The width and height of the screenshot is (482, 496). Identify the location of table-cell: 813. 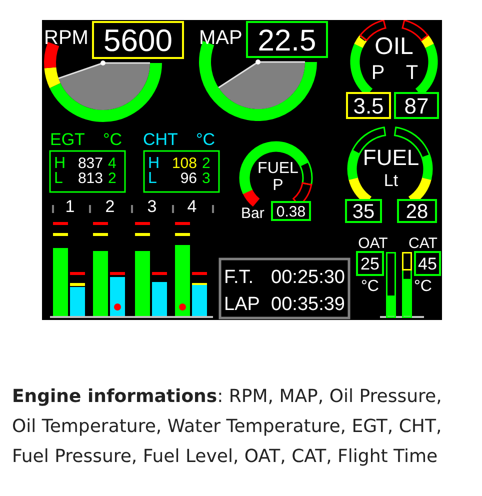
(90, 178).